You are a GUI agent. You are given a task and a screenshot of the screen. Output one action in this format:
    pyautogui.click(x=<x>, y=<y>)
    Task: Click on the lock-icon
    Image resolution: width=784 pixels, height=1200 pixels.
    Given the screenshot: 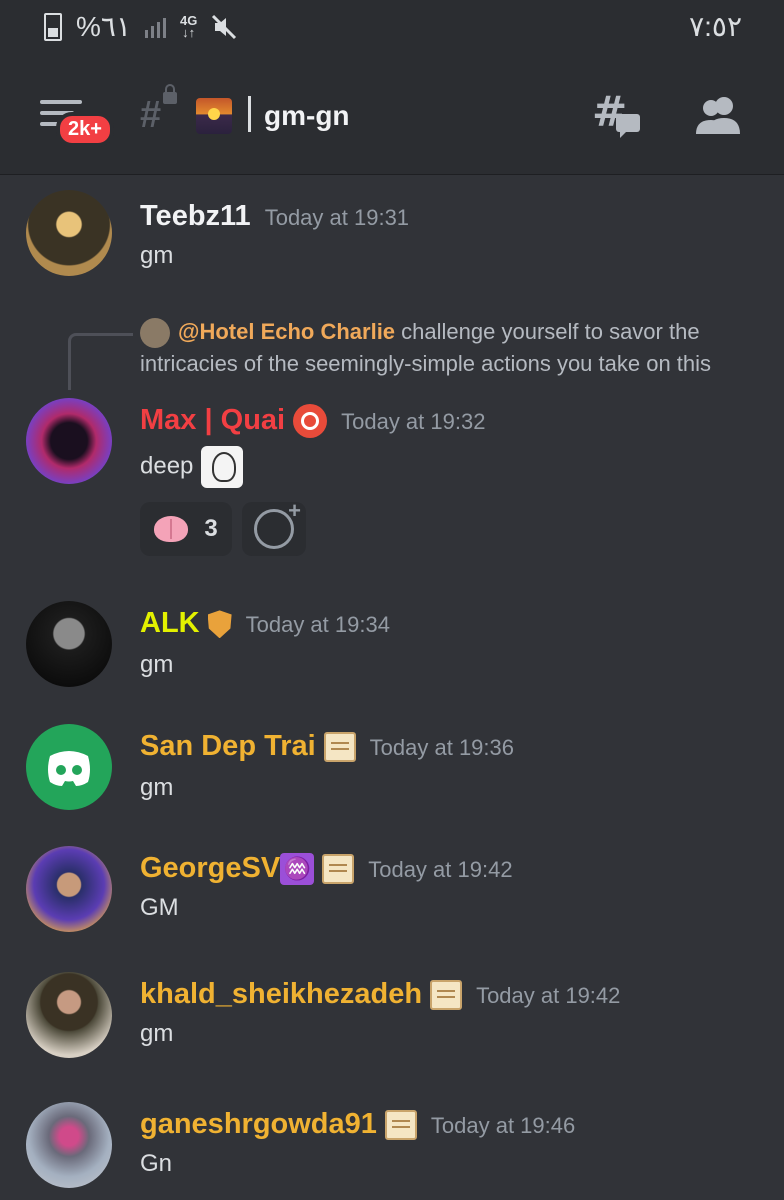 What is the action you would take?
    pyautogui.click(x=170, y=94)
    